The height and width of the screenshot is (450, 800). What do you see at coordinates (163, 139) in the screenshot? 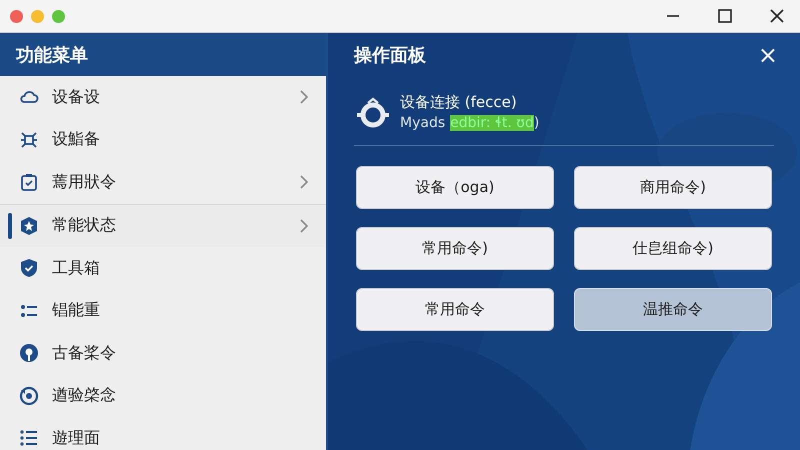
I see `menu-item: 设鮨备` at bounding box center [163, 139].